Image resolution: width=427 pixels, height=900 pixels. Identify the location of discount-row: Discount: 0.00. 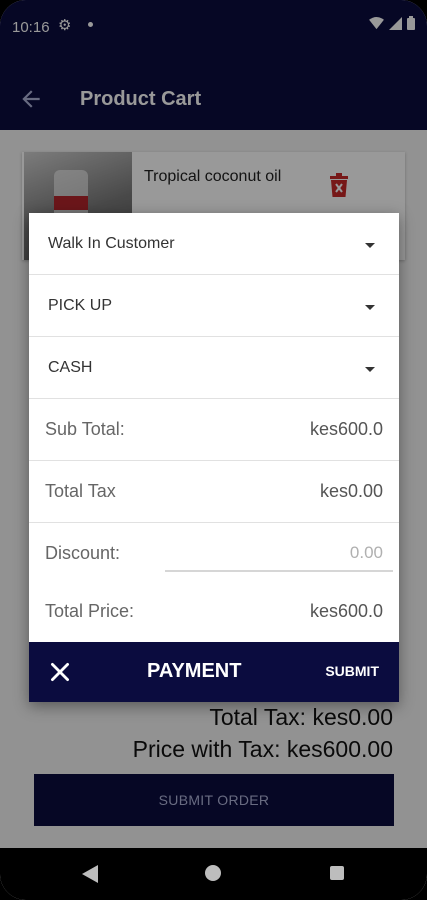
(214, 553).